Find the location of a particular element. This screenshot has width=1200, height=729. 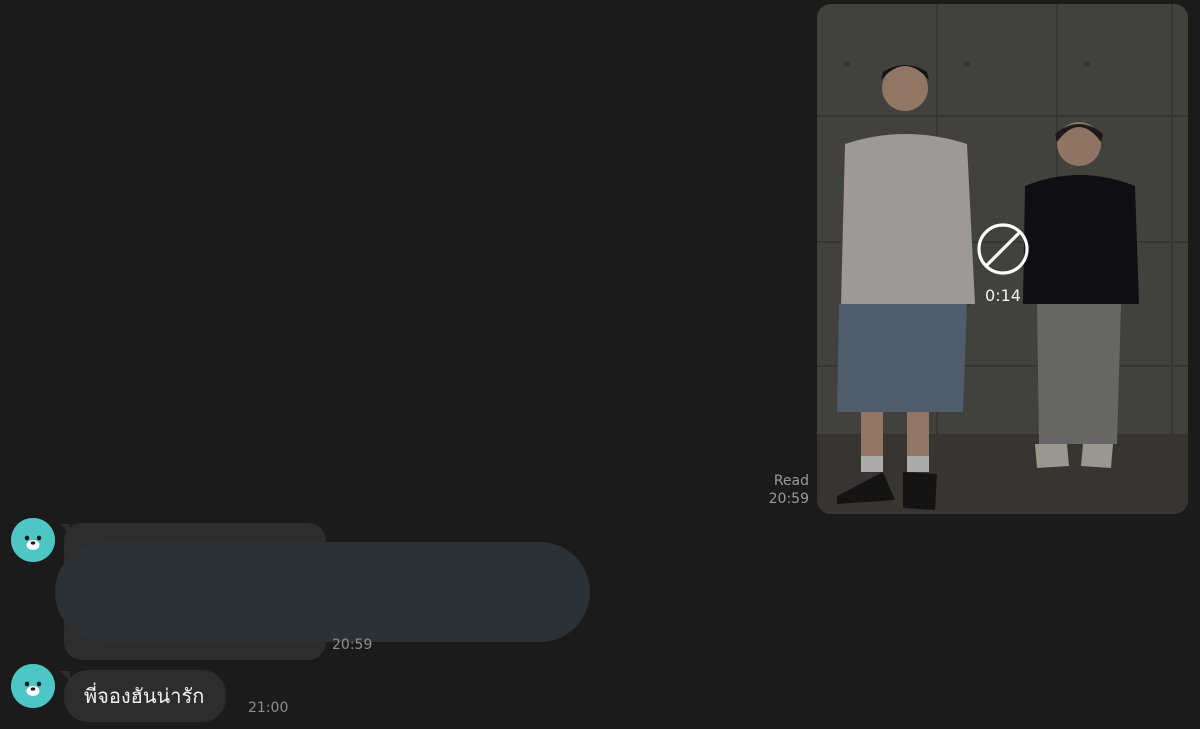

video-status-overlay: 0:14 is located at coordinates (1003, 263).